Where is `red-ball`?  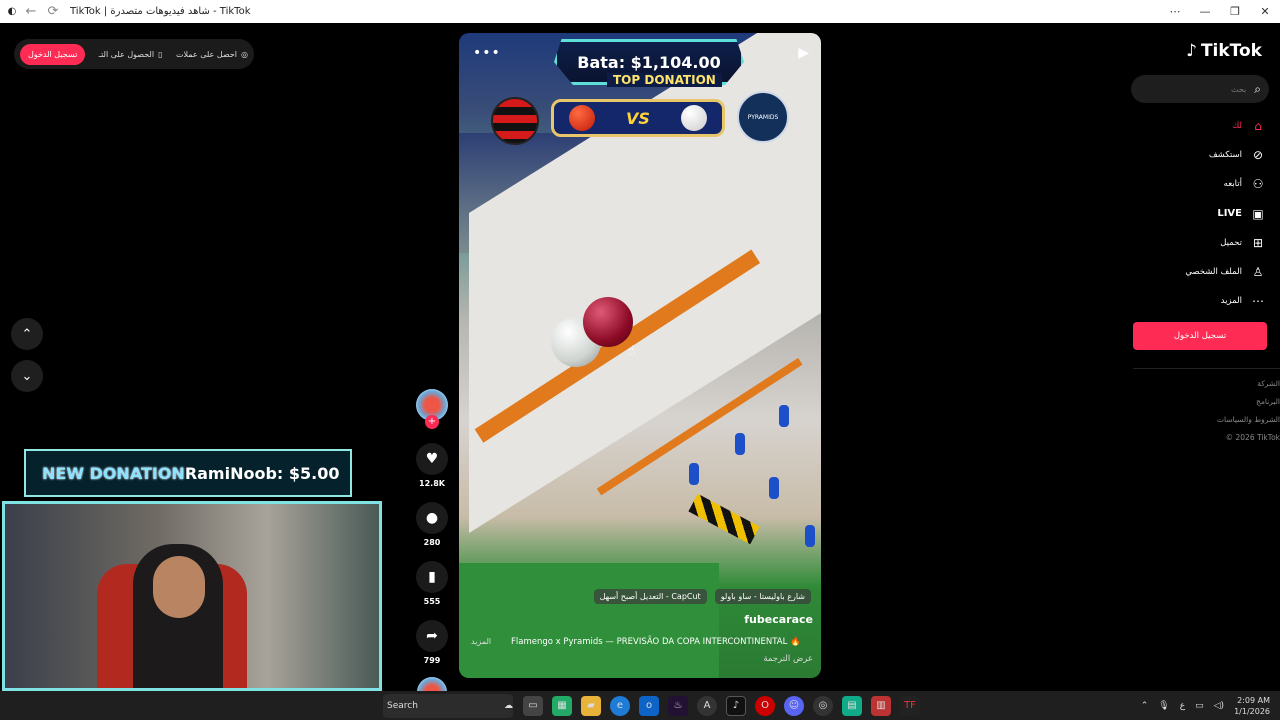 red-ball is located at coordinates (608, 322).